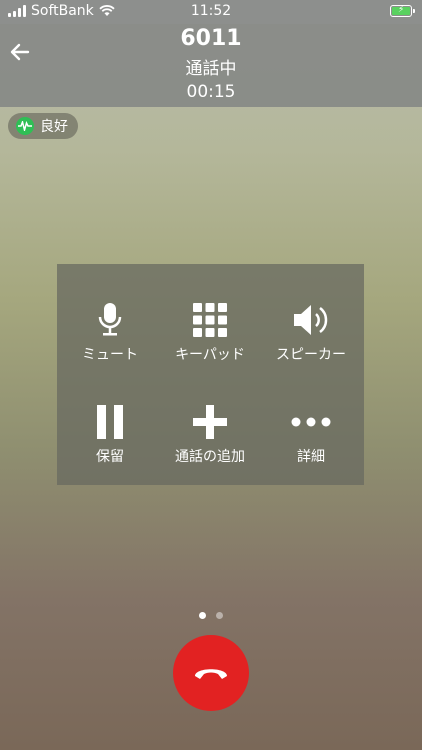 This screenshot has width=422, height=750. I want to click on add-call-button: 通話の追加, so click(210, 424).